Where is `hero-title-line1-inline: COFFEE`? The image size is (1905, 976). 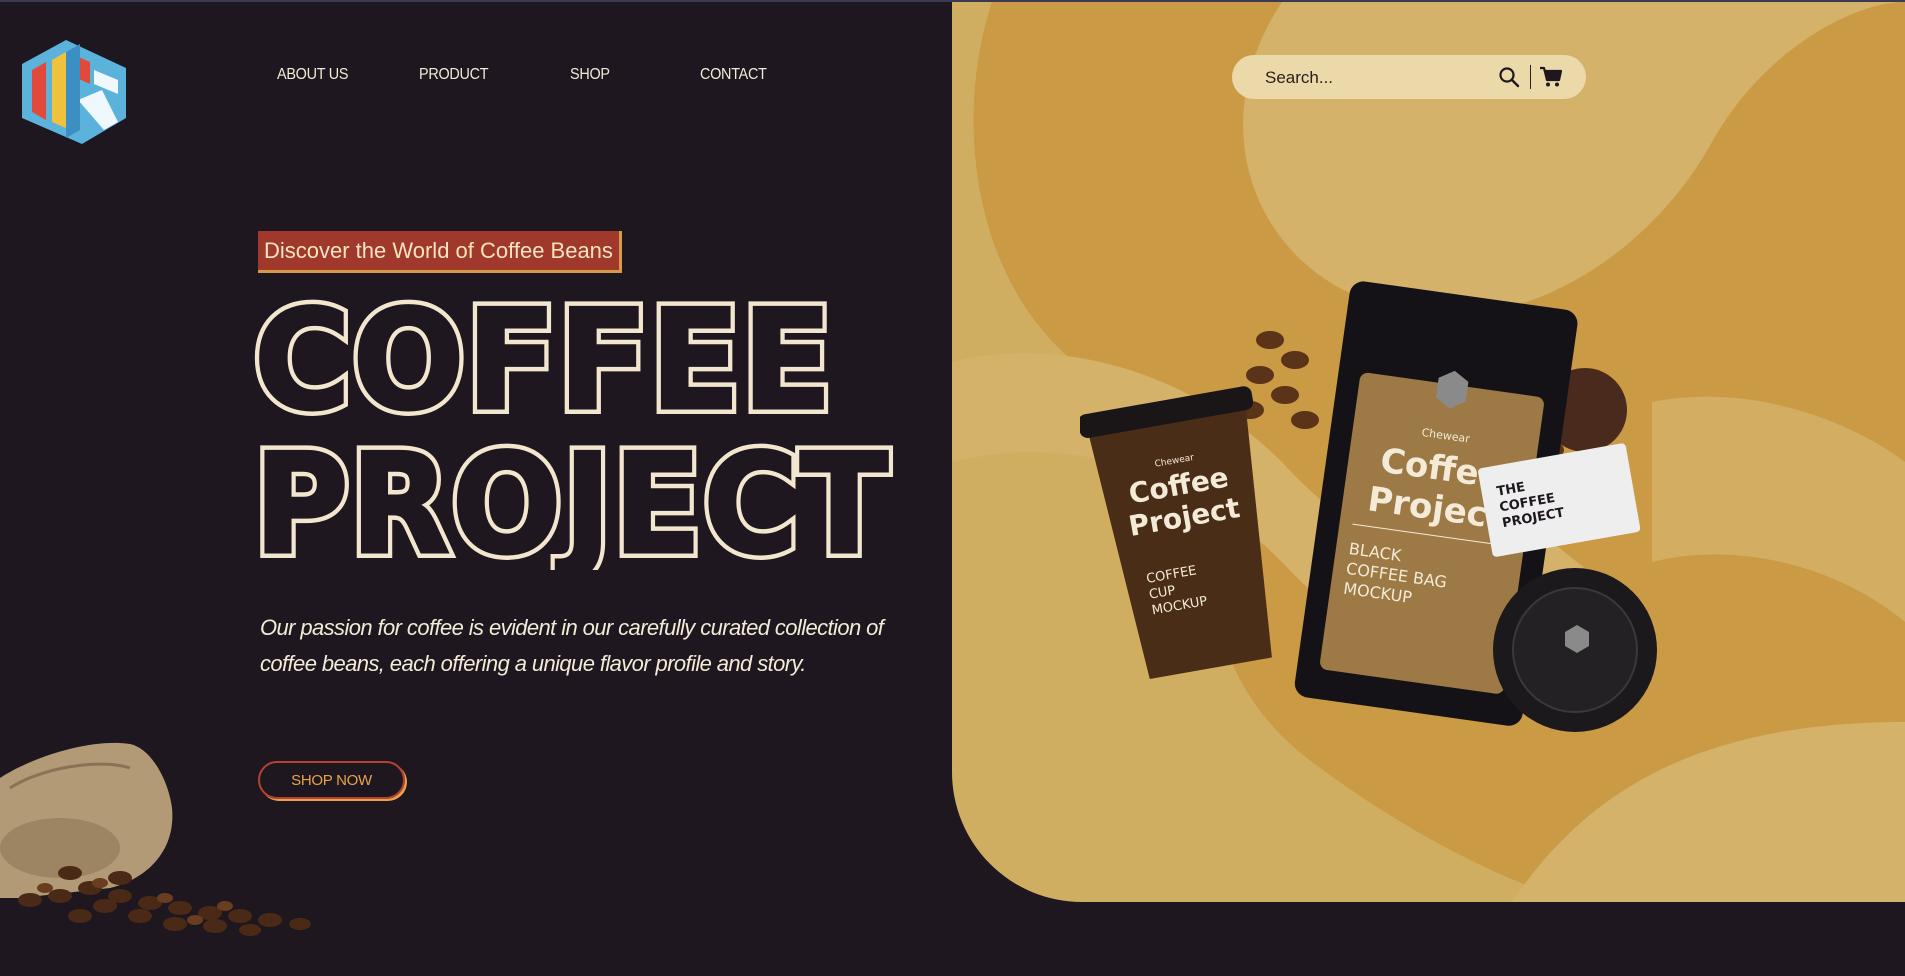 hero-title-line1-inline: COFFEE is located at coordinates (544, 365).